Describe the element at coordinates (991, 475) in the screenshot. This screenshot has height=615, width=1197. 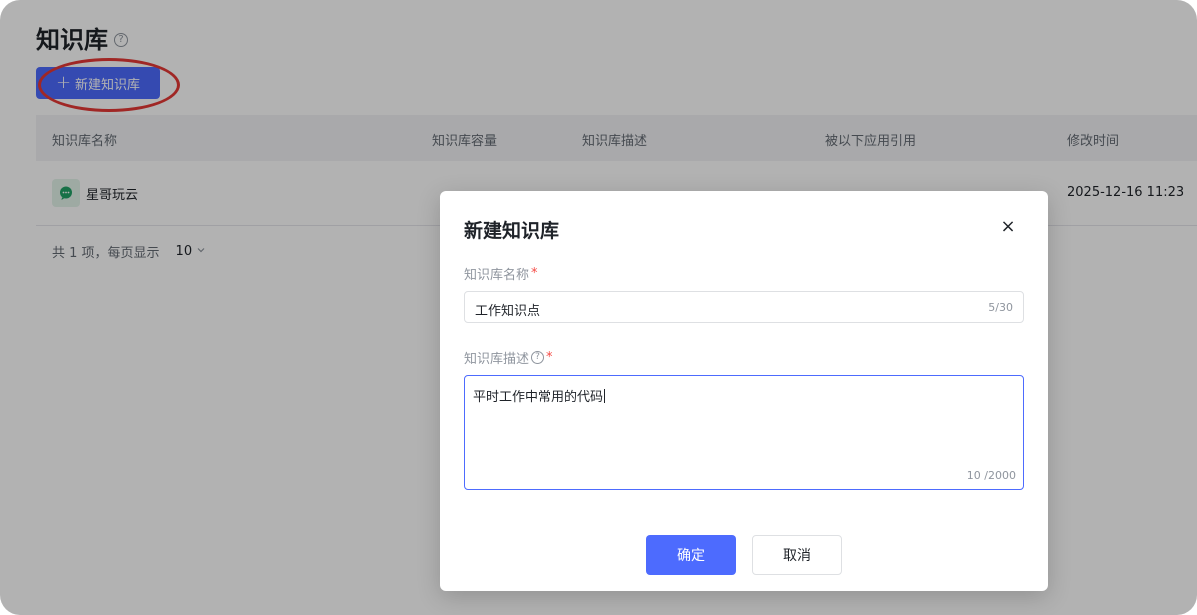
I see `desc-char-counter: 10 /2000` at that location.